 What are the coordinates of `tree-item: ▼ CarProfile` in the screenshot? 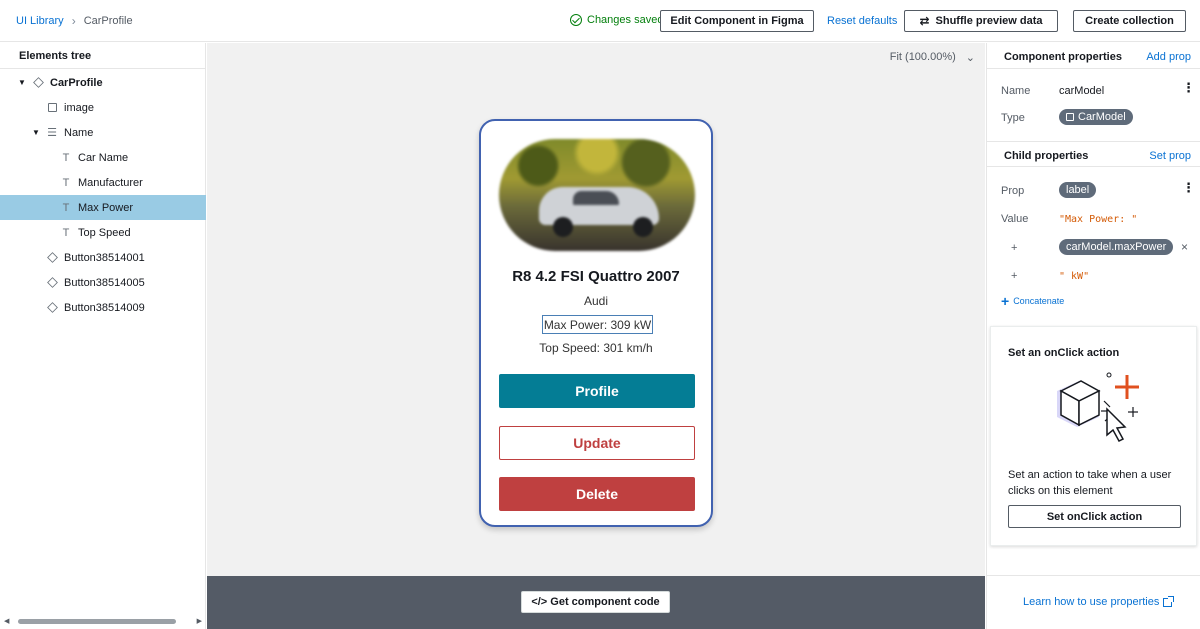 It's located at (103, 82).